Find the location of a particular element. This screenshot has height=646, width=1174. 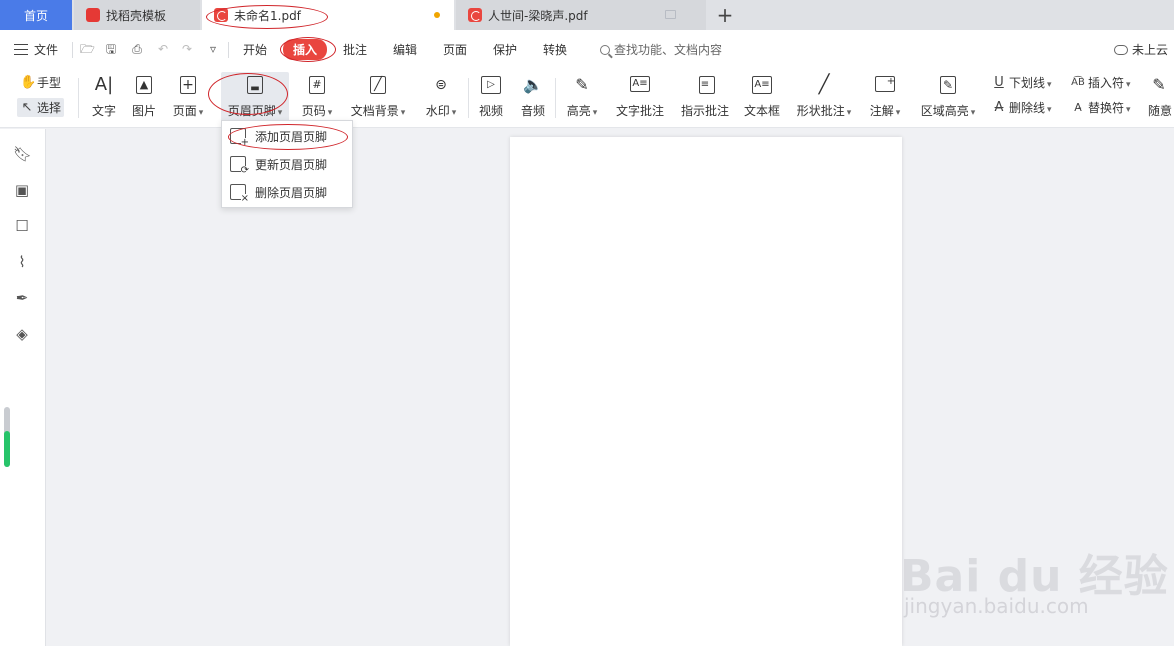

cloud-status: 未上云 is located at coordinates (1140, 49).